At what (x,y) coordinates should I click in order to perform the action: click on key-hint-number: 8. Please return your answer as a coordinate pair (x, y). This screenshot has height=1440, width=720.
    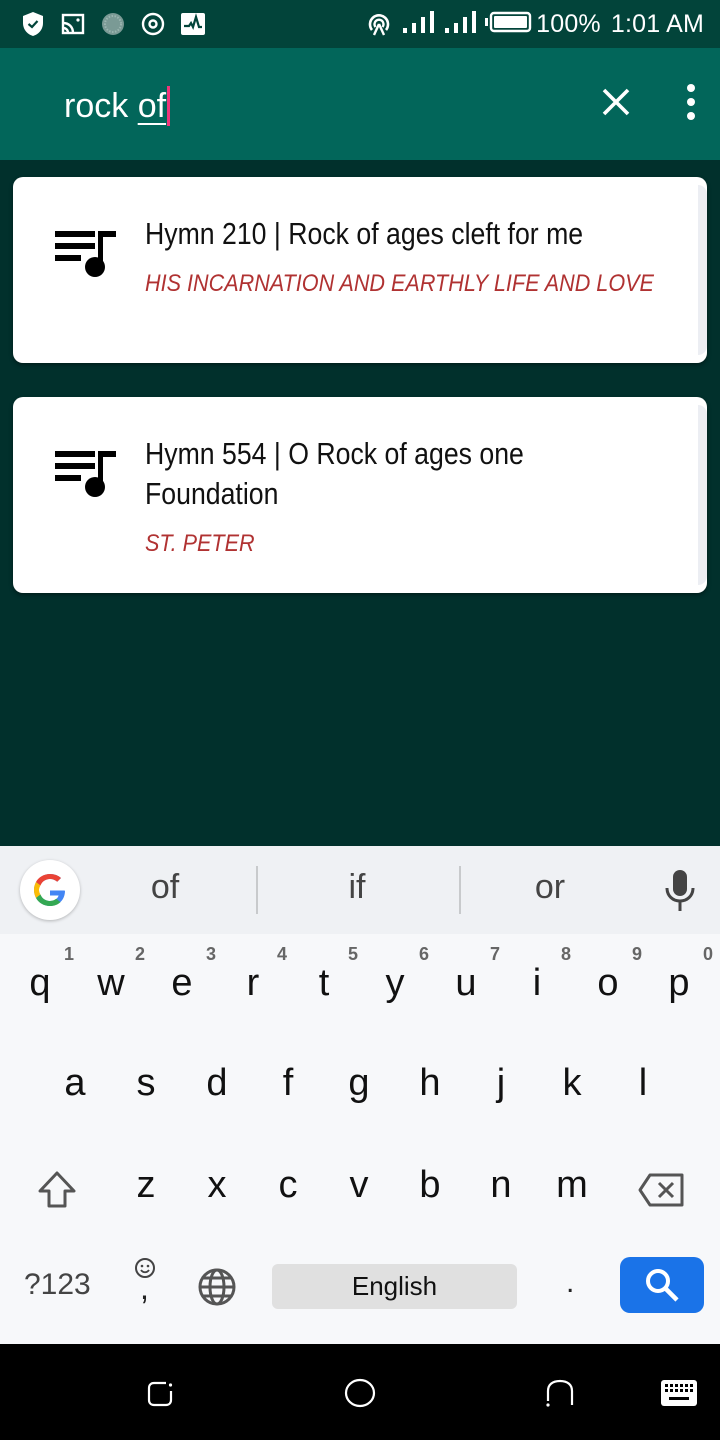
    Looking at the image, I should click on (565, 954).